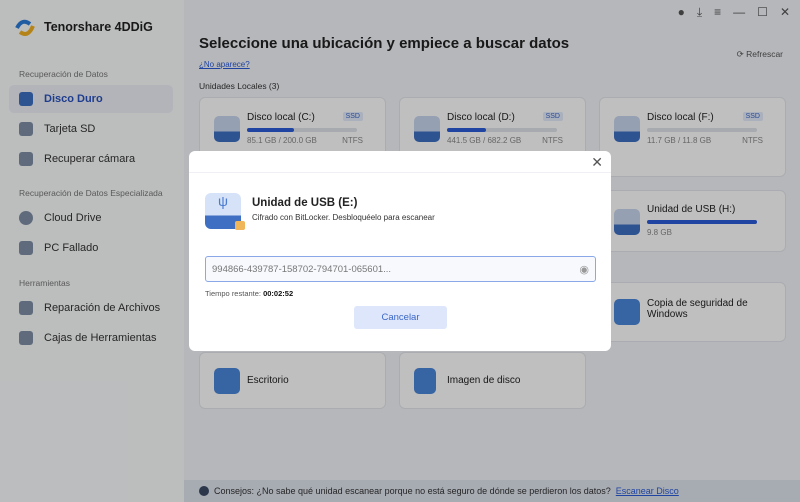 The image size is (800, 502). Describe the element at coordinates (400, 317) in the screenshot. I see `cancel-button: Cancelar` at that location.